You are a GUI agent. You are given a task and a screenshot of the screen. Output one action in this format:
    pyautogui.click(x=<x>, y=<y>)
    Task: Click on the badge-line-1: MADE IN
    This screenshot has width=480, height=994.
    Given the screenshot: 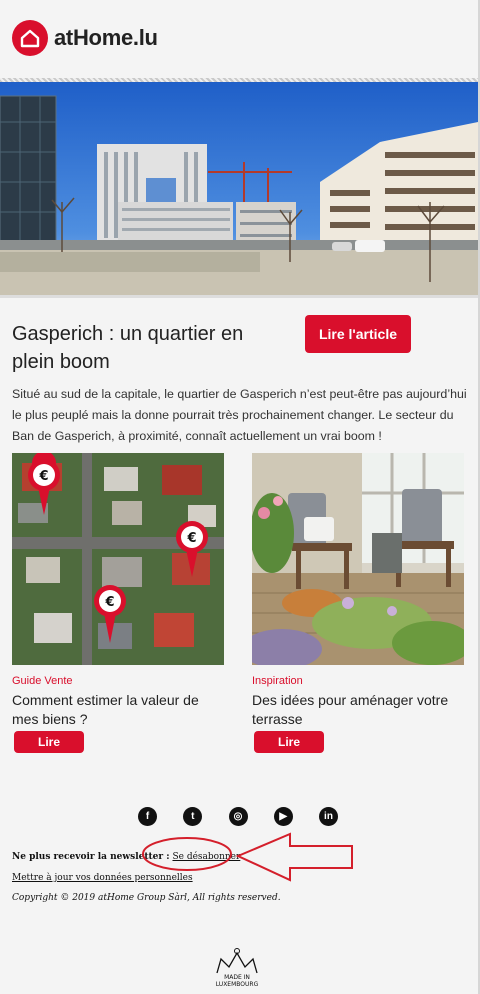 What is the action you would take?
    pyautogui.click(x=237, y=977)
    